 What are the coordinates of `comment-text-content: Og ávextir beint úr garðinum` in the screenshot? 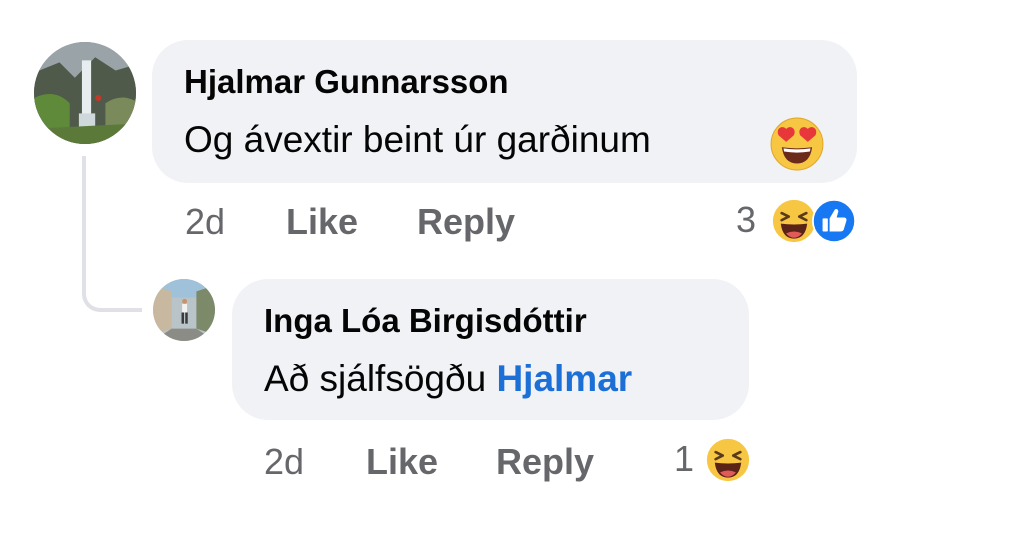 It's located at (417, 139).